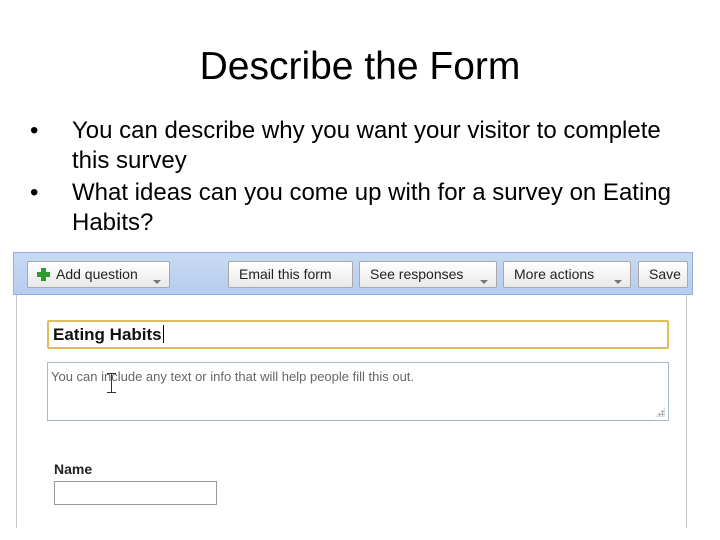 This screenshot has width=720, height=540. I want to click on add-question-button: Add question, so click(98, 274).